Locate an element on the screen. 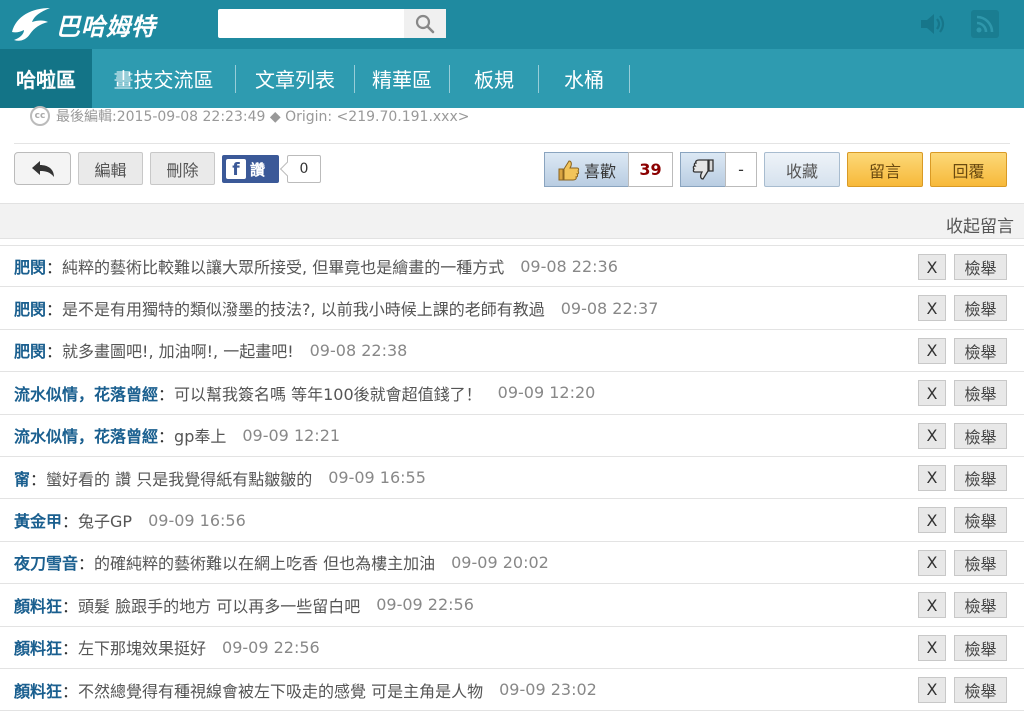 The height and width of the screenshot is (715, 1024). comment-time: 09-09 12:21 is located at coordinates (291, 435).